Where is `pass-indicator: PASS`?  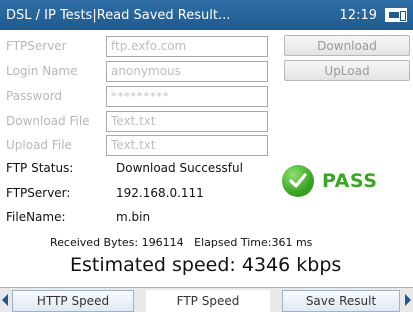
pass-indicator: PASS is located at coordinates (329, 181).